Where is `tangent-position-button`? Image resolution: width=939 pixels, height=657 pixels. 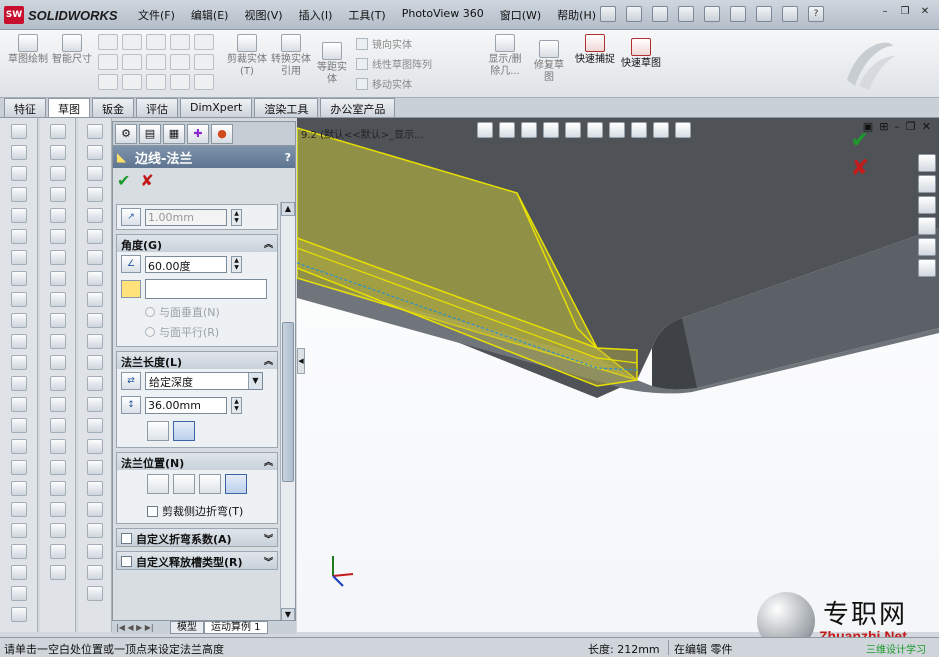 tangent-position-button is located at coordinates (262, 484).